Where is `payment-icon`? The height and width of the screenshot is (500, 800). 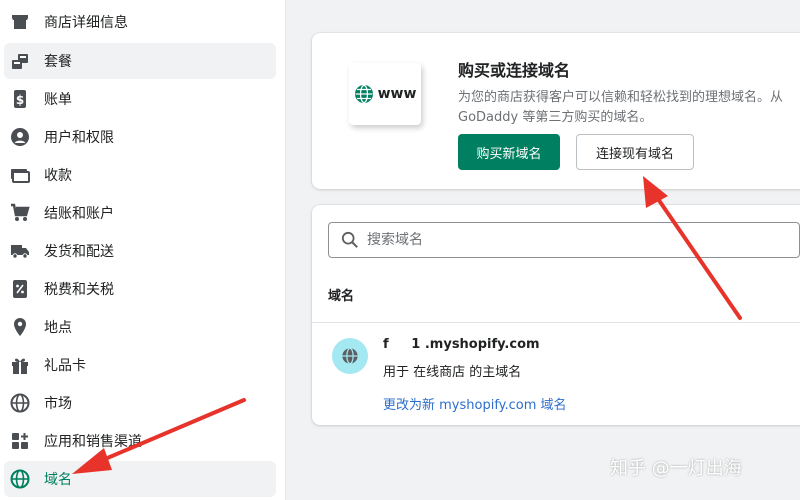 payment-icon is located at coordinates (20, 175).